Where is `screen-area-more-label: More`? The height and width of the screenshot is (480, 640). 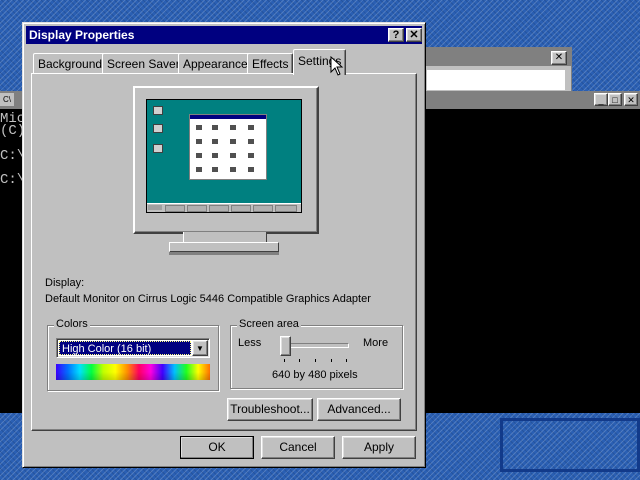
screen-area-more-label: More is located at coordinates (376, 343).